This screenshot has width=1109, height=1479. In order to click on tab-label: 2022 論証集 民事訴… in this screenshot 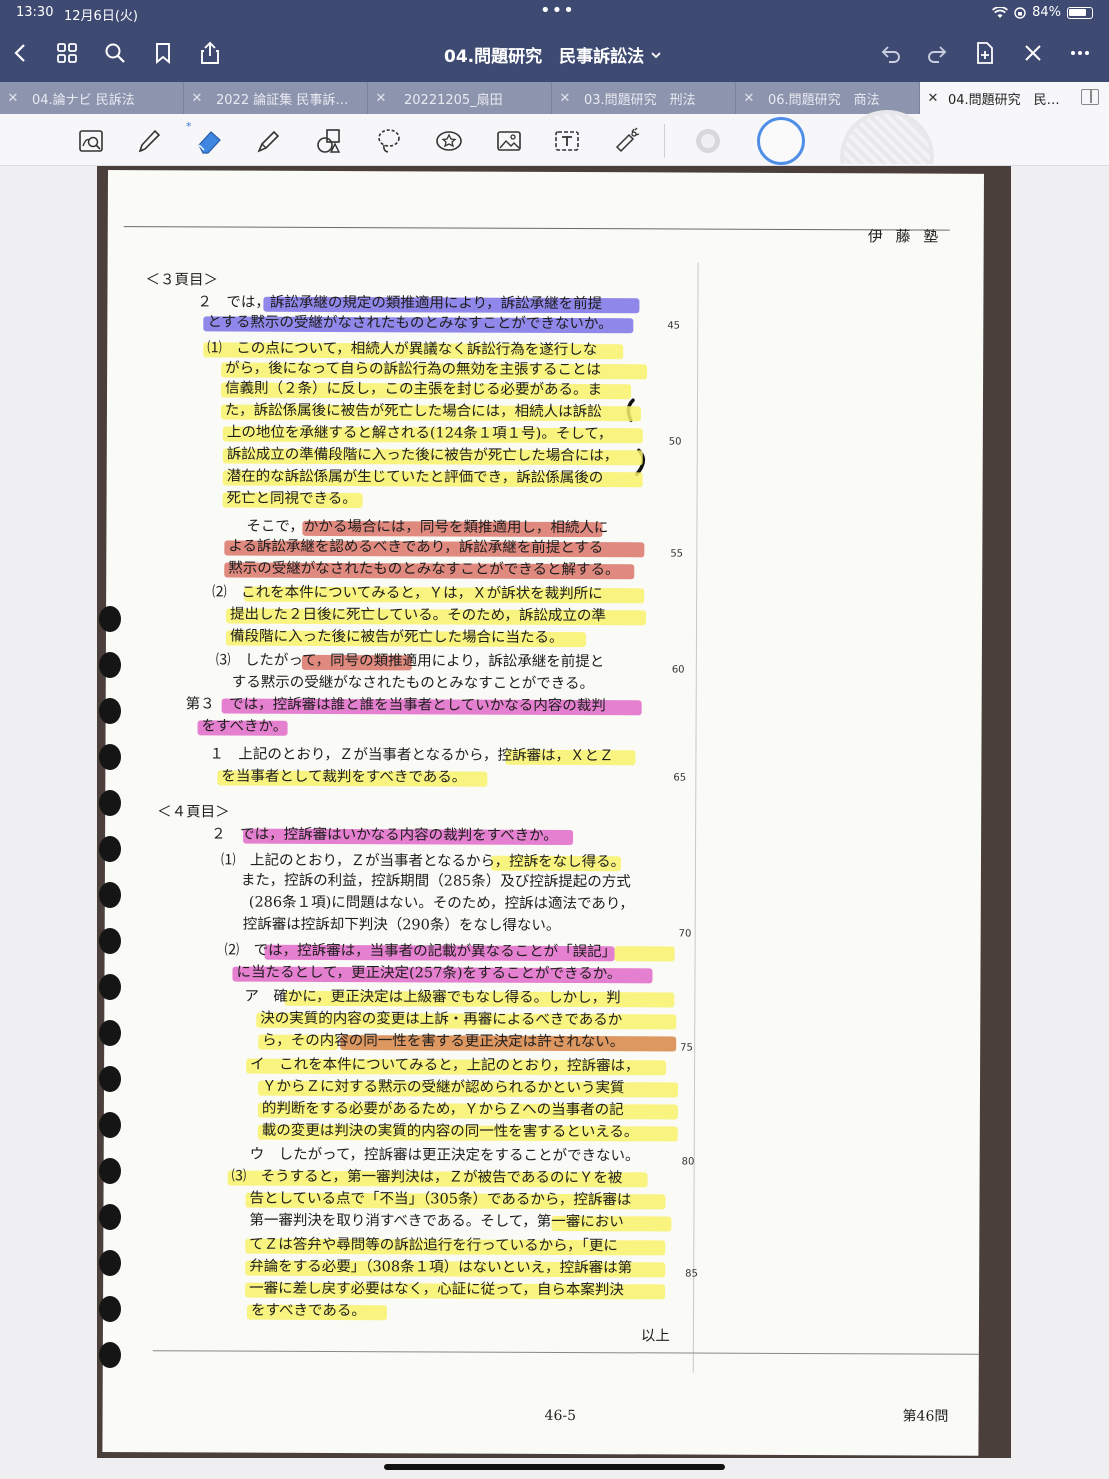, I will do `click(282, 100)`.